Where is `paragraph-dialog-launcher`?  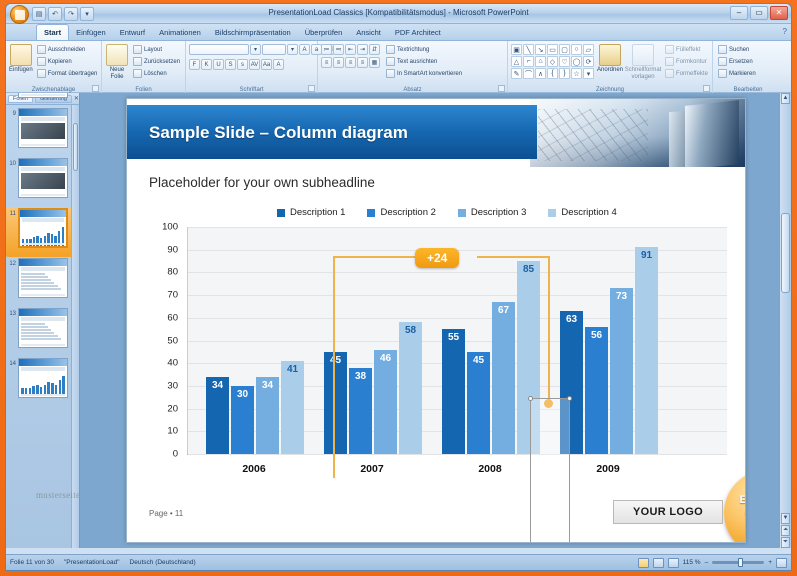
paragraph-dialog-launcher is located at coordinates (501, 88).